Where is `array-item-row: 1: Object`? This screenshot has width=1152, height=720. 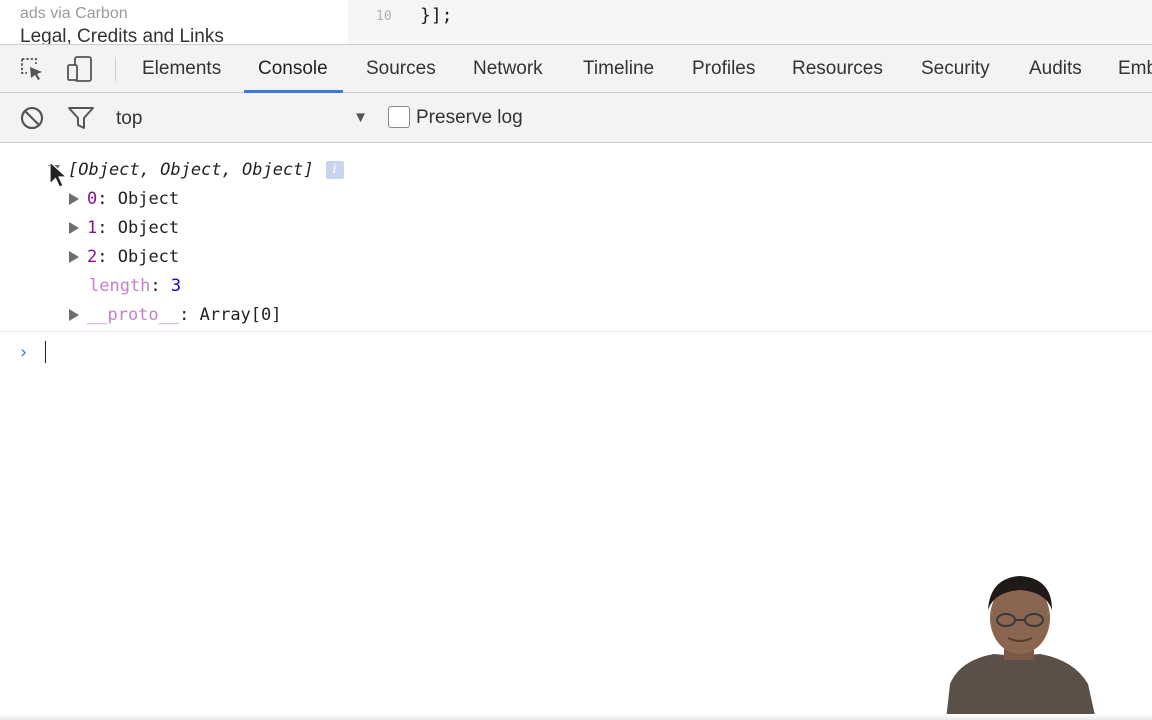 array-item-row: 1: Object is located at coordinates (133, 228).